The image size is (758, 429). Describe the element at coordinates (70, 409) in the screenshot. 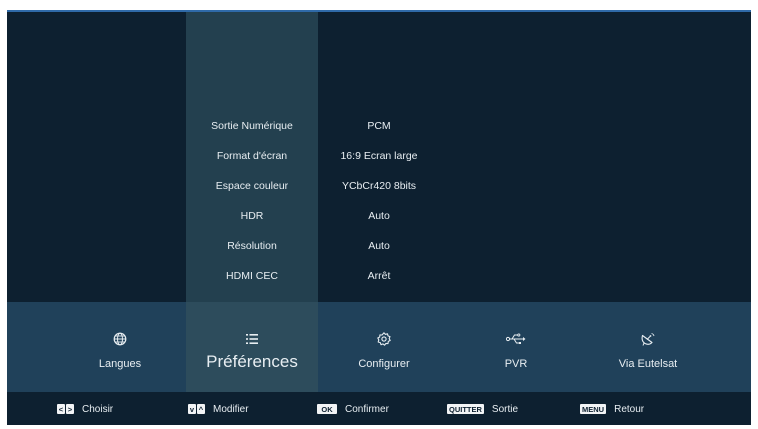

I see `right-arrow-key-icon: >` at that location.